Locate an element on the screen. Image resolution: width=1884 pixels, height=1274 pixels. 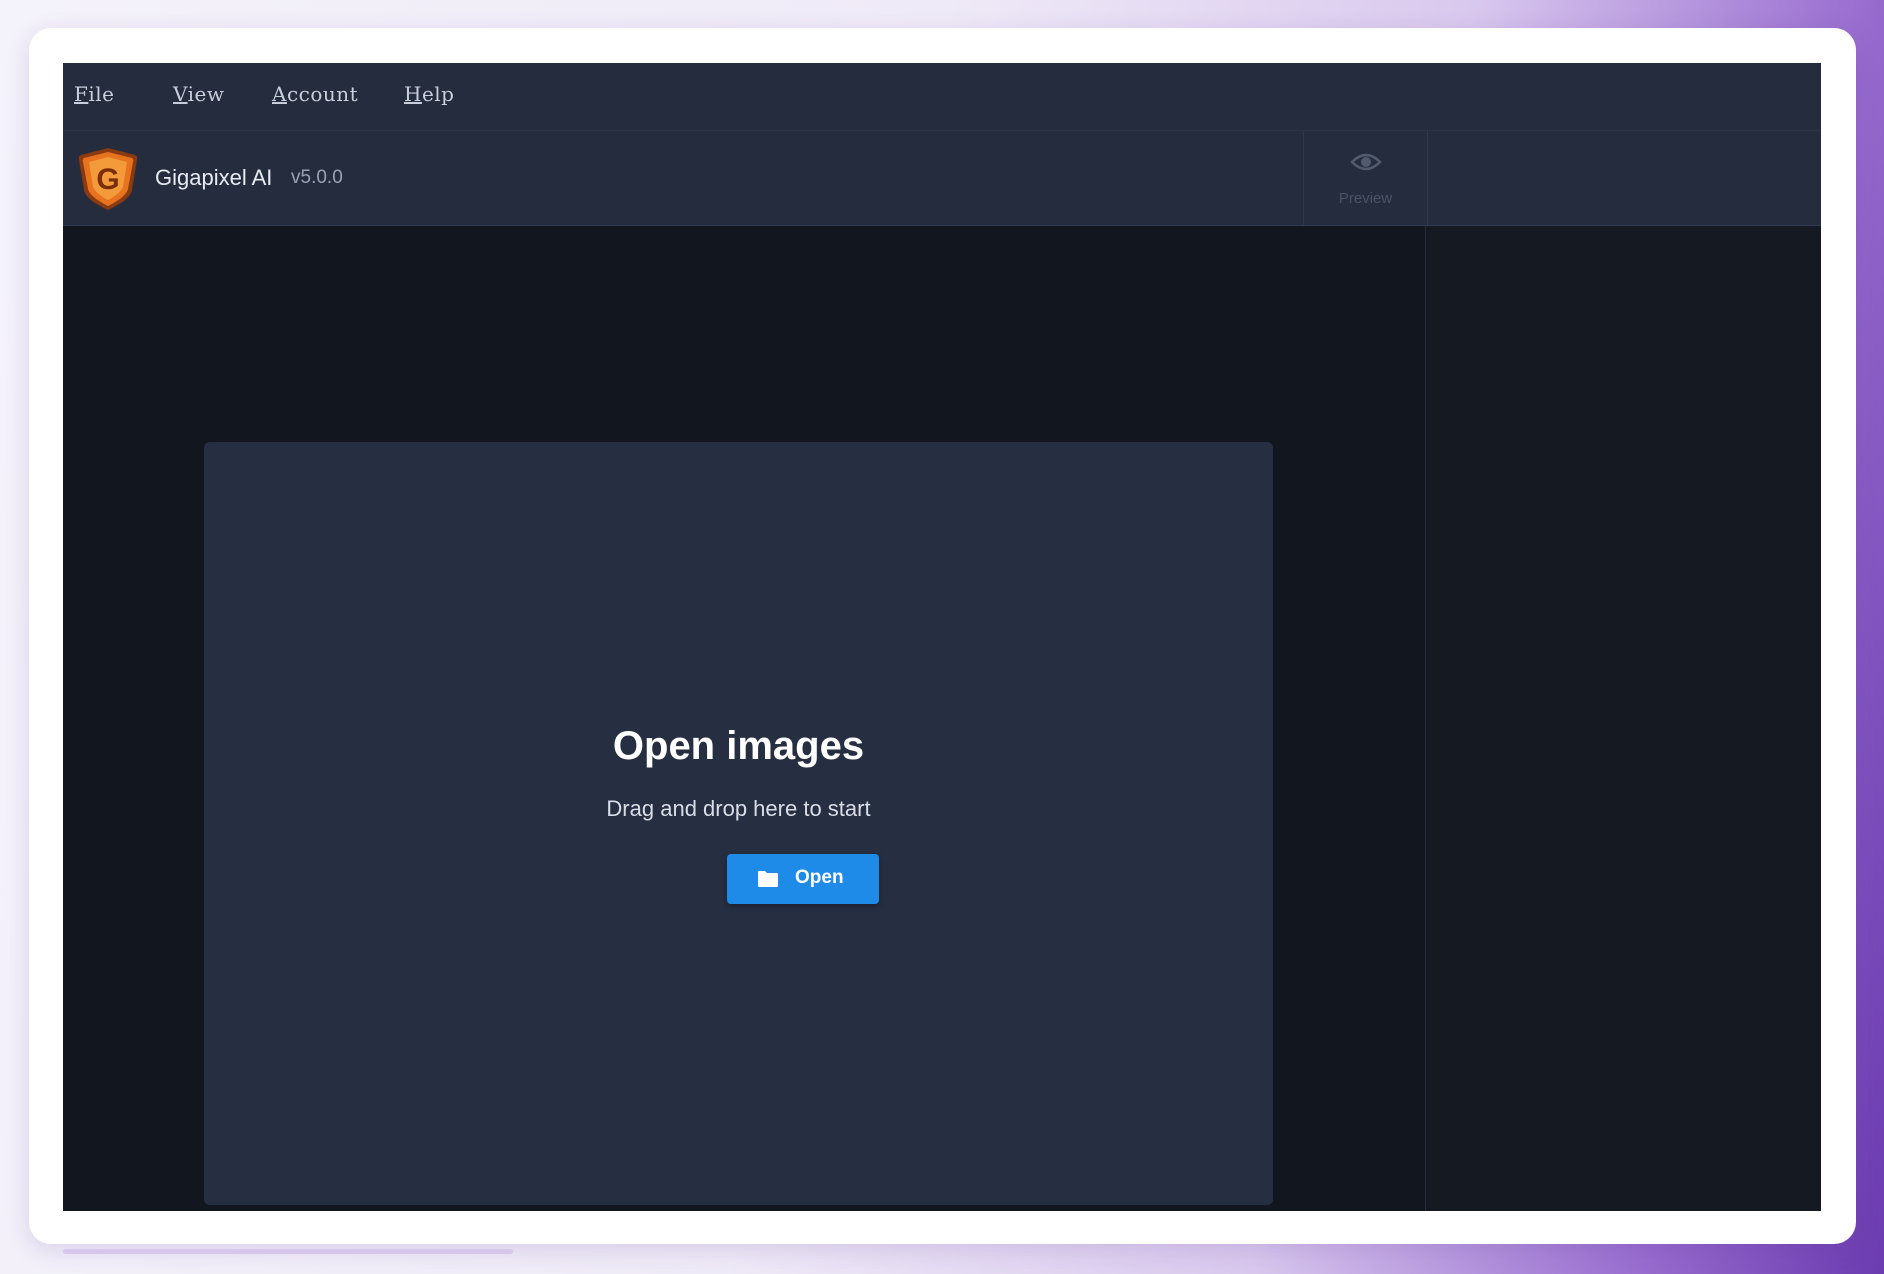
menu-view-accelerator: V is located at coordinates (180, 94).